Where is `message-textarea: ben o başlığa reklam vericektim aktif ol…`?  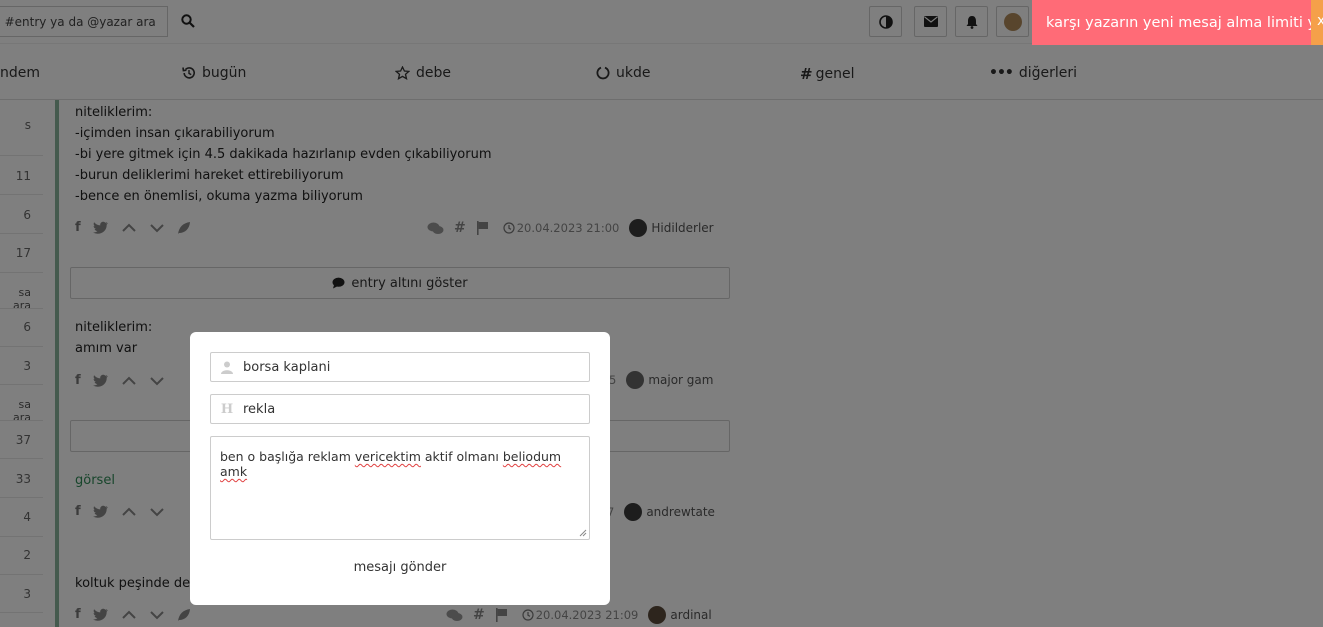 message-textarea: ben o başlığa reklam vericektim aktif ol… is located at coordinates (400, 488).